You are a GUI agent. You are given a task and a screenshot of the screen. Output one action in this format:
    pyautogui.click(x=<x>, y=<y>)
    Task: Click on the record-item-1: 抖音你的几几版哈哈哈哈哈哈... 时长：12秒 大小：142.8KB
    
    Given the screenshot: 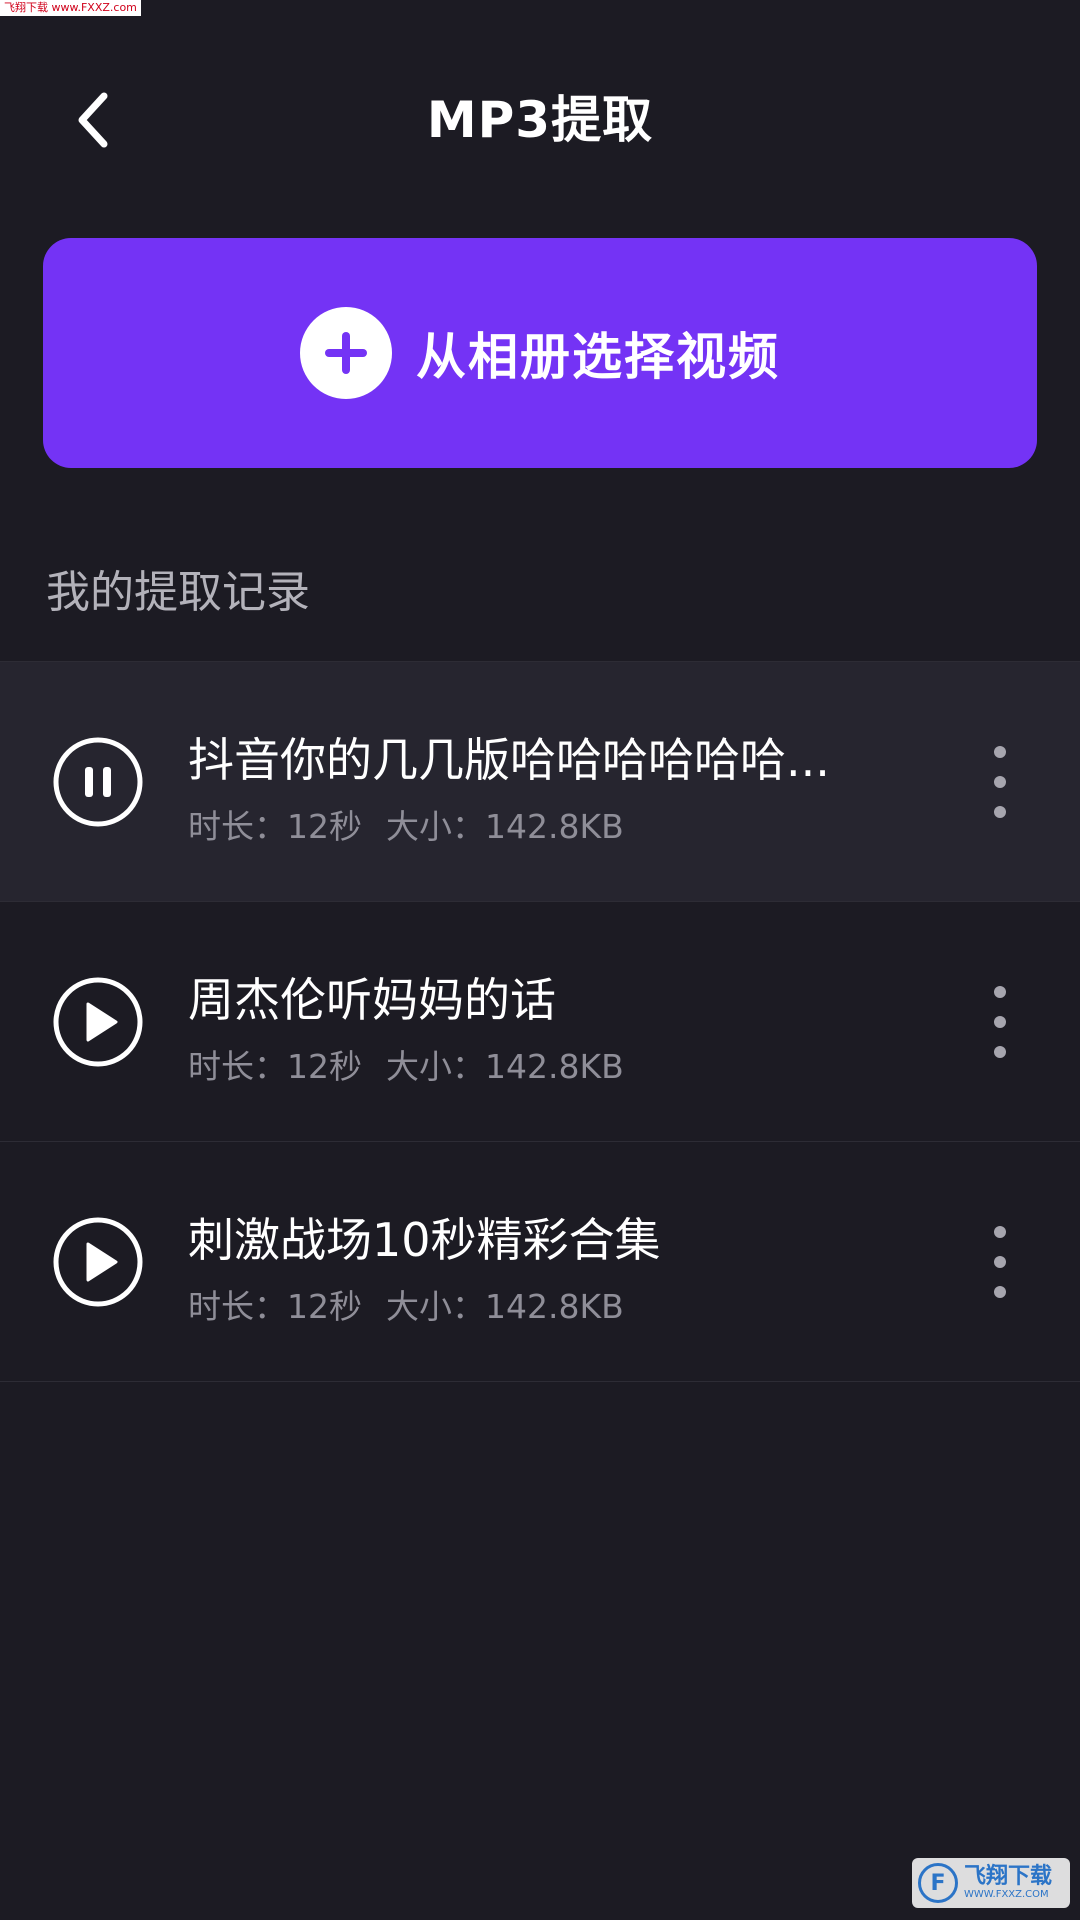 What is the action you would take?
    pyautogui.click(x=540, y=782)
    